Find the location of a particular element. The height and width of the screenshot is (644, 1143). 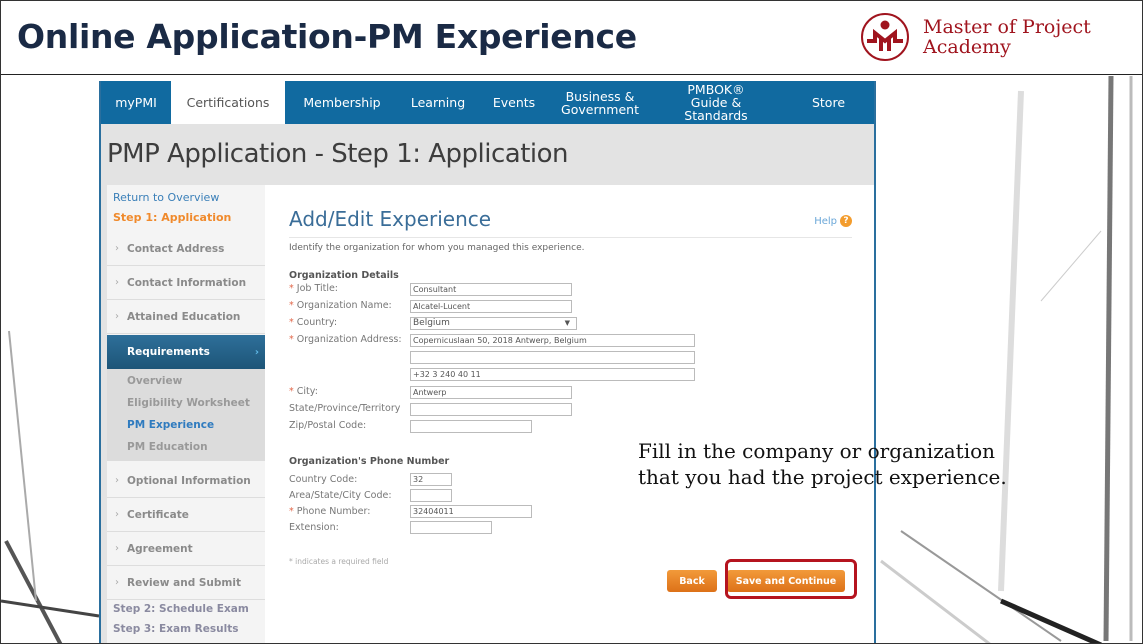

sidebar-item-label: Review and Submit is located at coordinates (184, 582).